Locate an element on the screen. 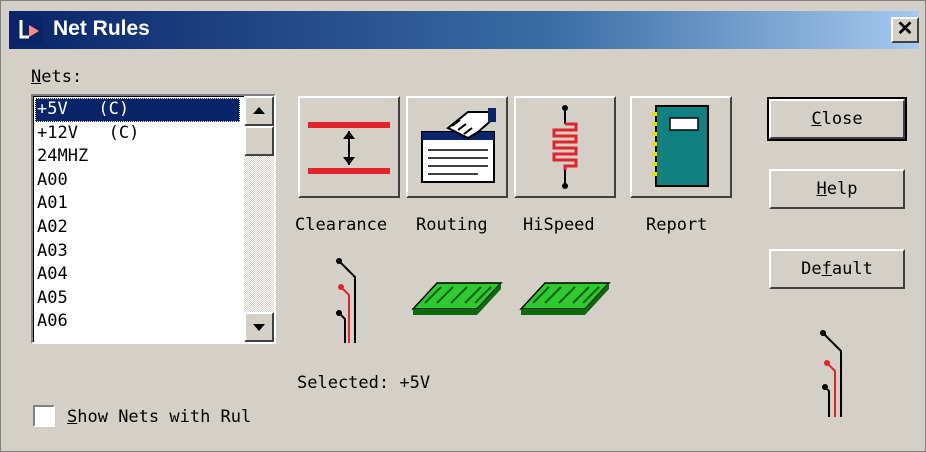 The image size is (926, 452). default-button: Default is located at coordinates (837, 269).